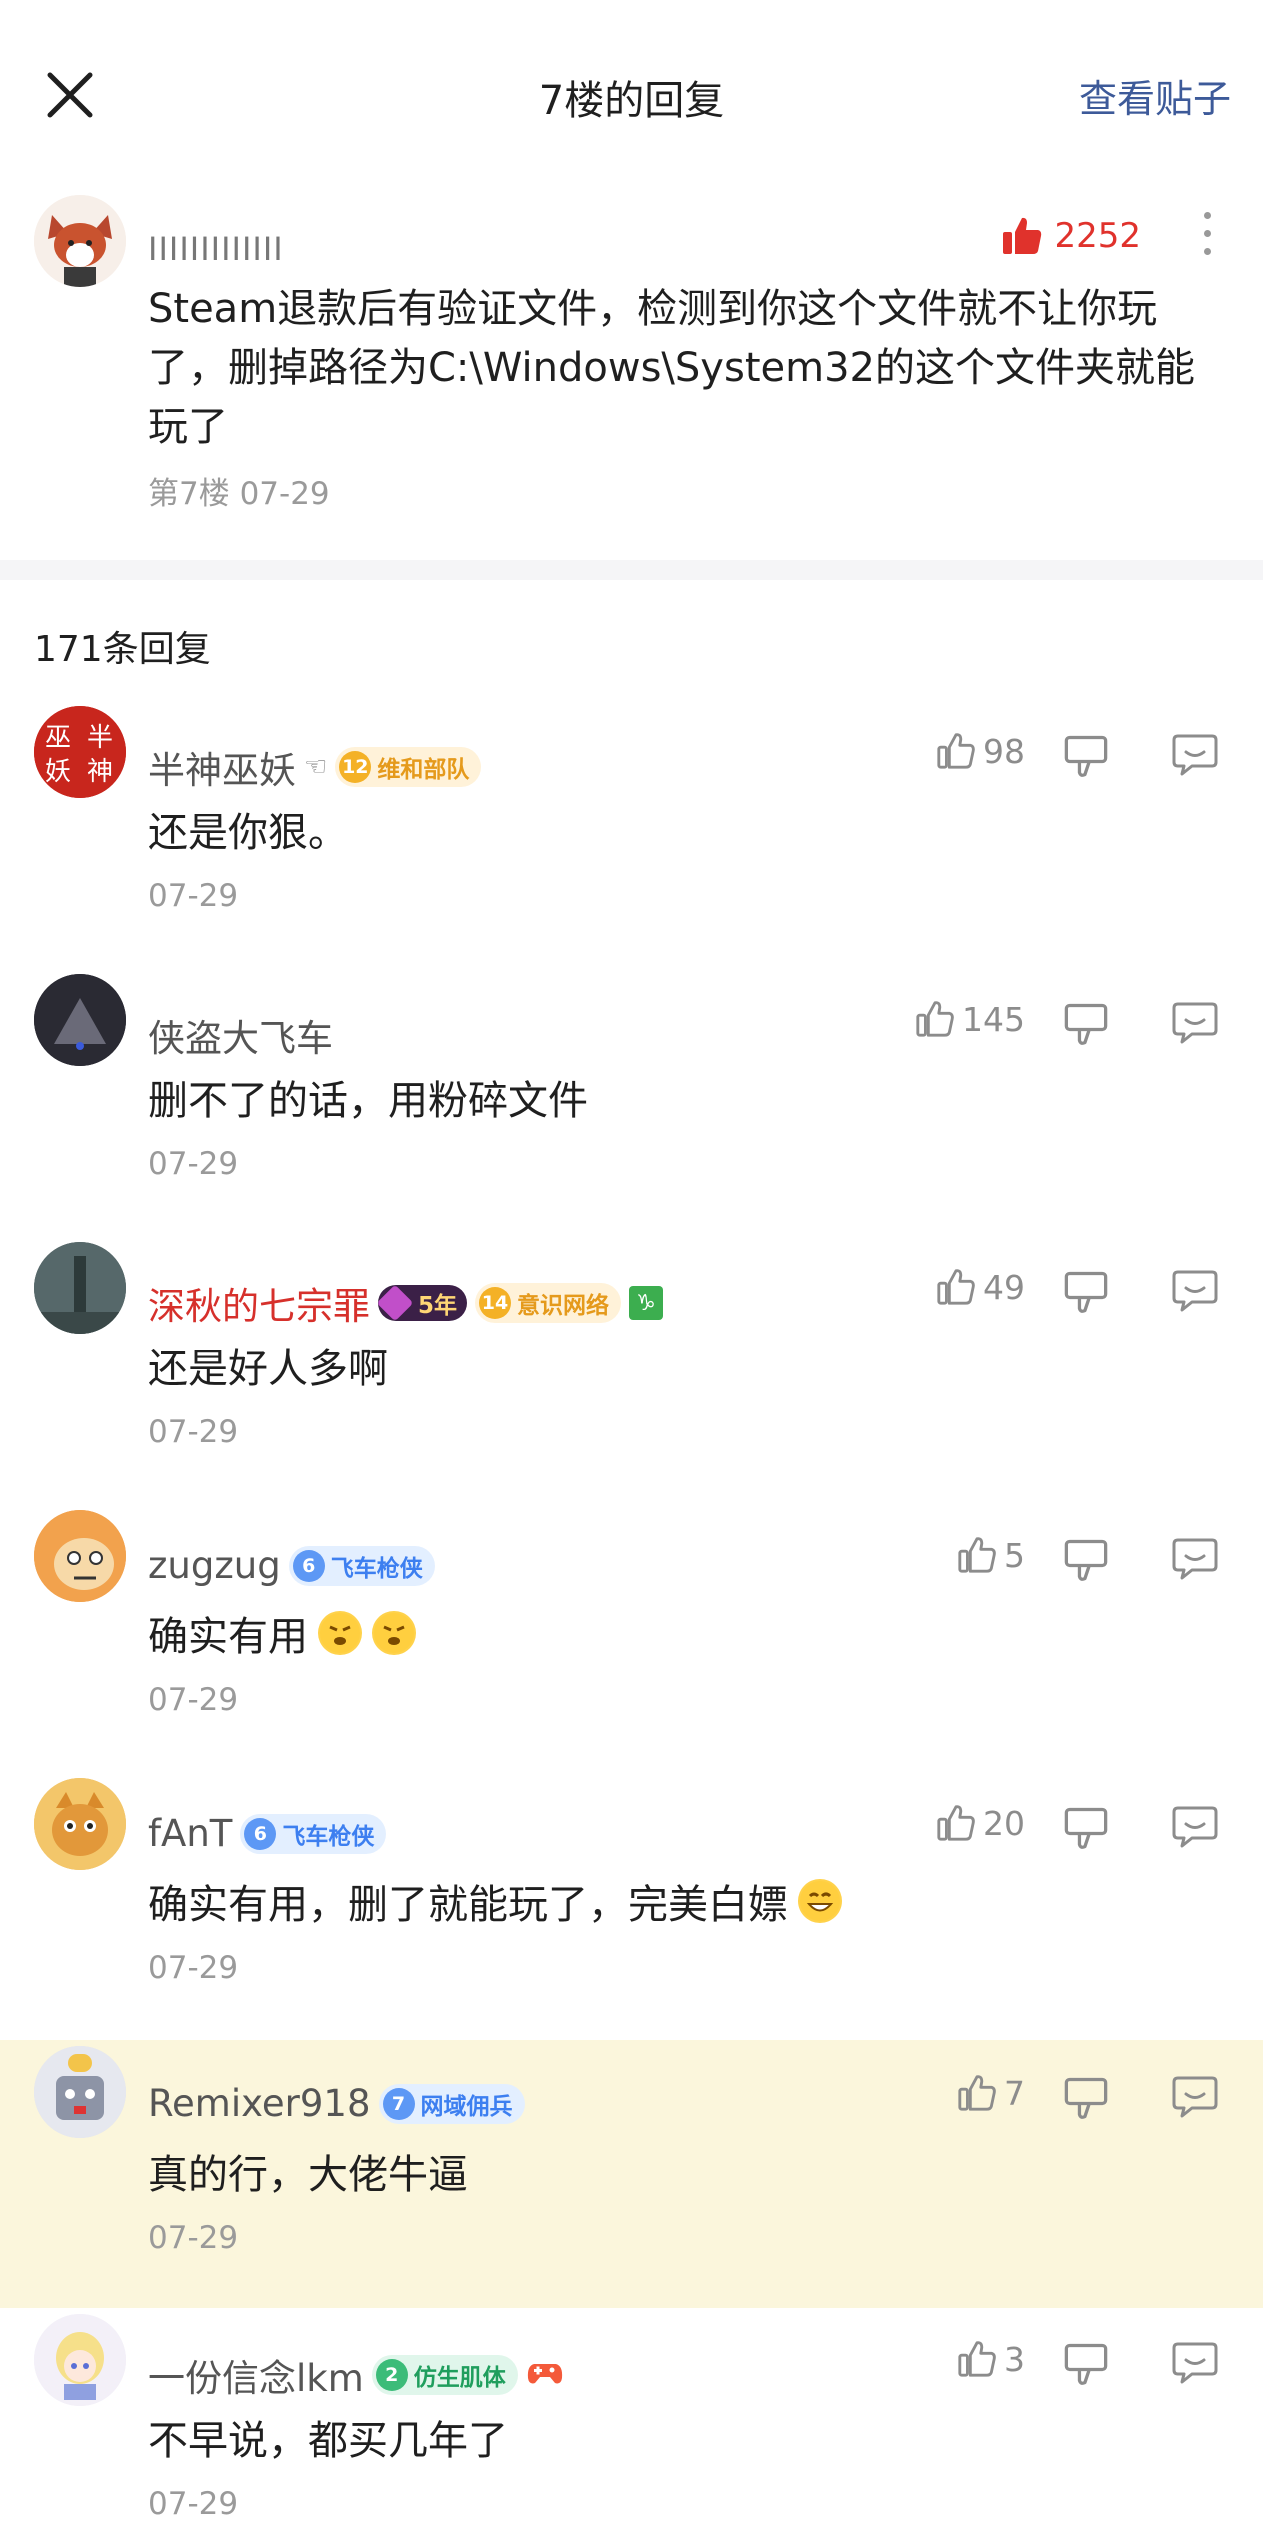 Image resolution: width=1263 pixels, height=2548 pixels. I want to click on like-button: 5, so click(965, 1555).